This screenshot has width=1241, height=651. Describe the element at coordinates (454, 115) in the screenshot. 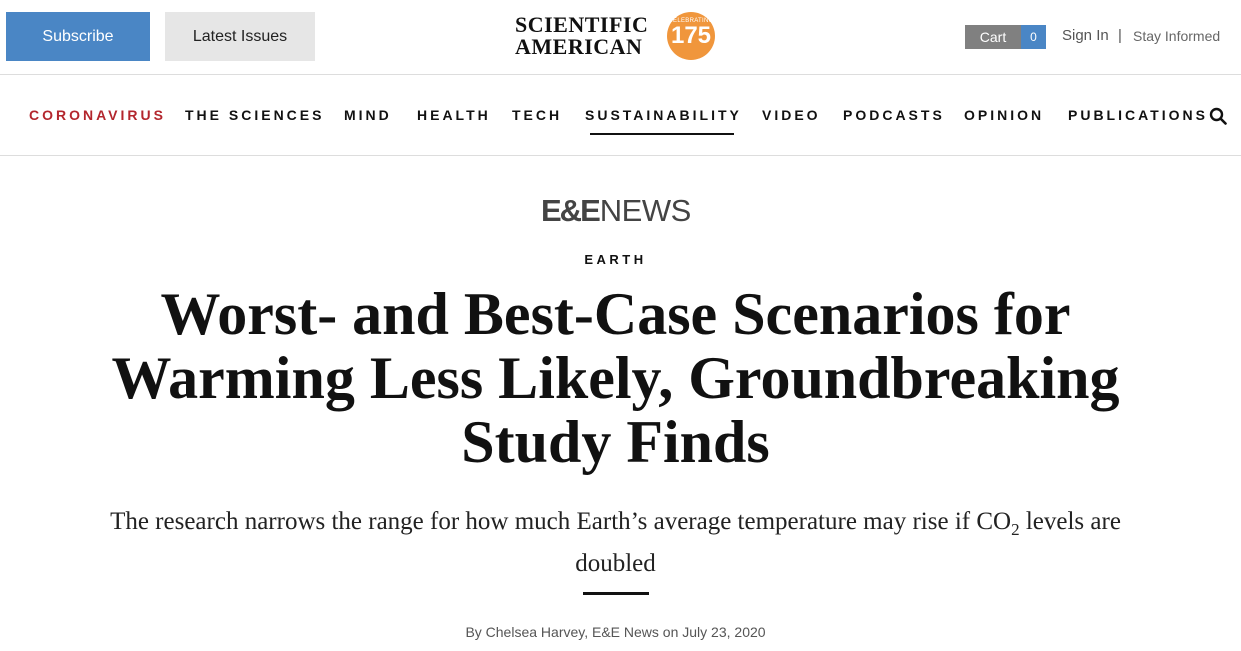

I see `nav-item-health: HEALTH` at that location.